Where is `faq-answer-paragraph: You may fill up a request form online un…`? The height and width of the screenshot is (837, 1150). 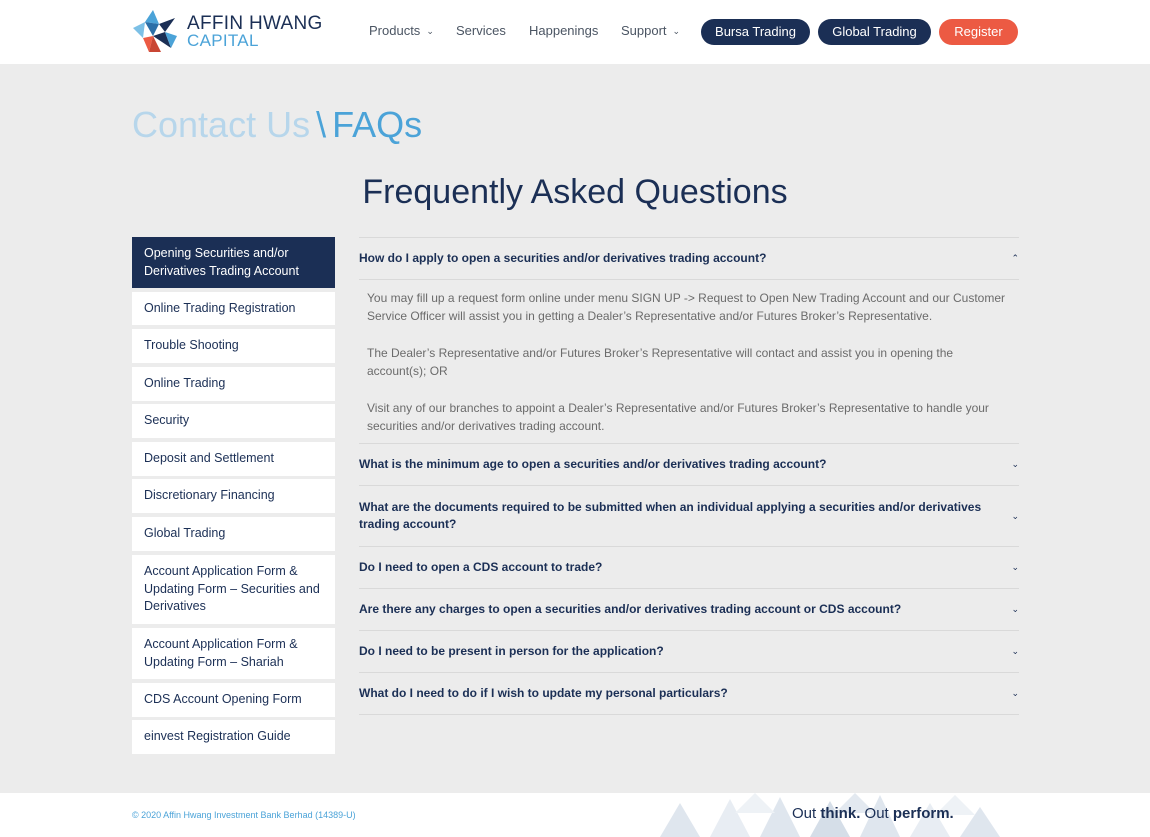 faq-answer-paragraph: You may fill up a request form online un… is located at coordinates (686, 307).